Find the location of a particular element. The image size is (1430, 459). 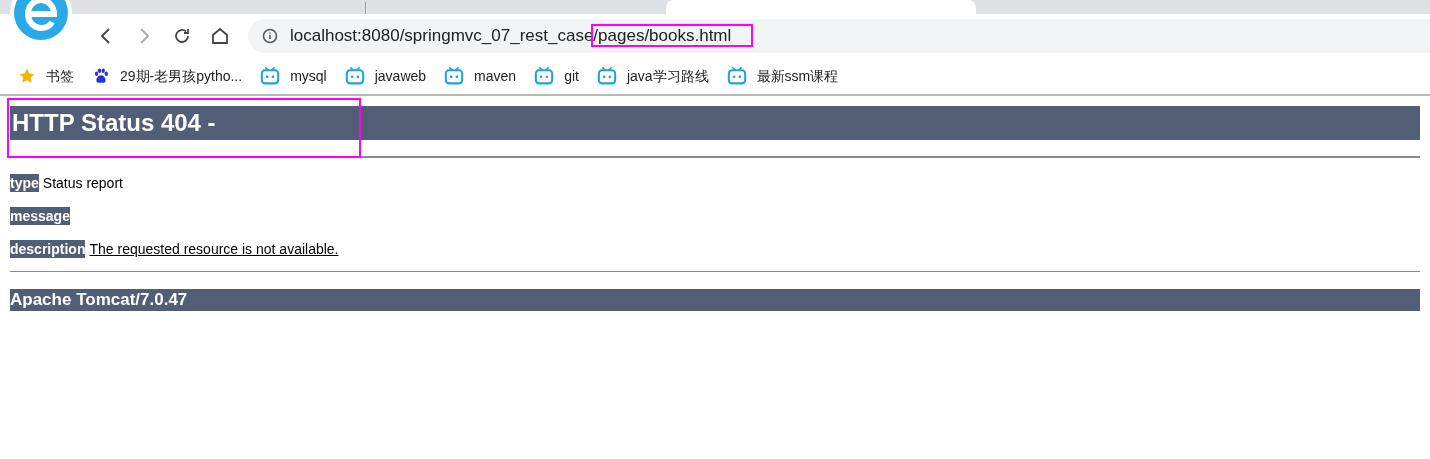

bookmark: git is located at coordinates (556, 76).